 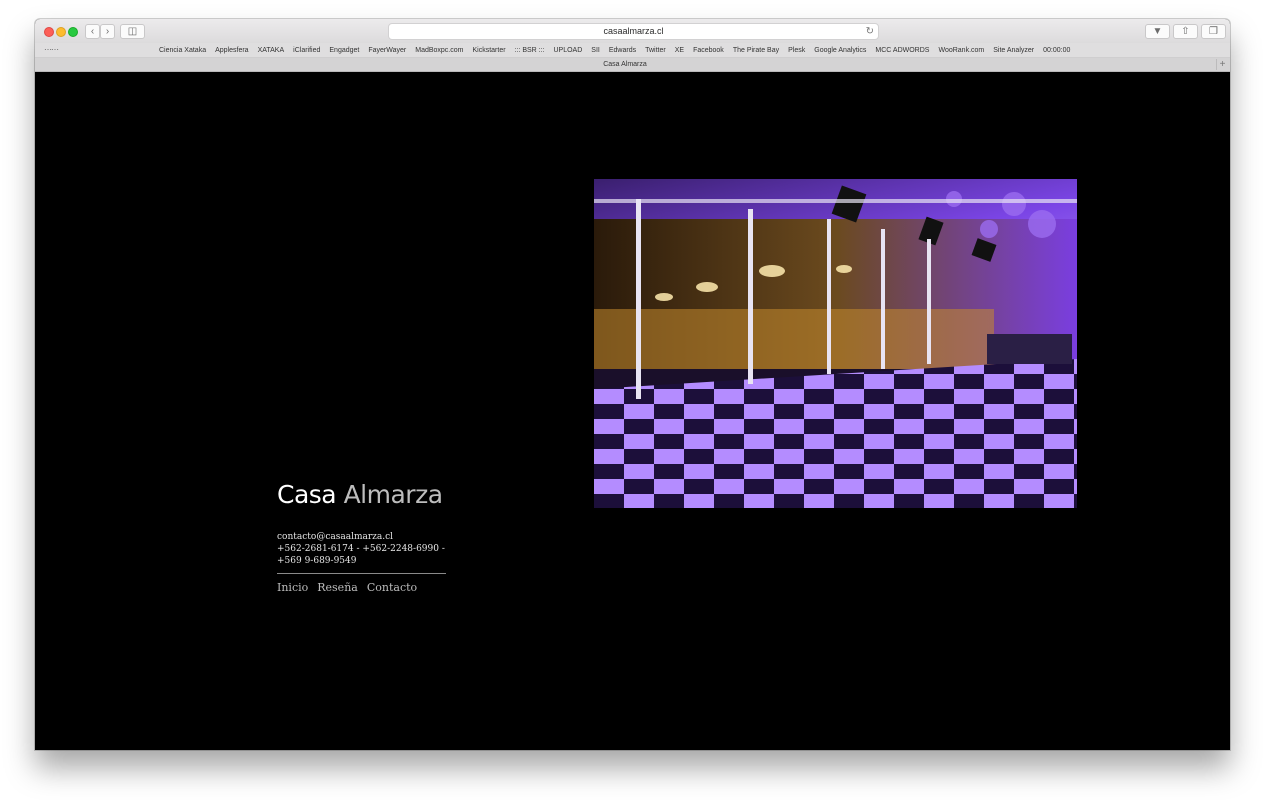 I want to click on bookmark-item: WooRank.com, so click(x=961, y=50).